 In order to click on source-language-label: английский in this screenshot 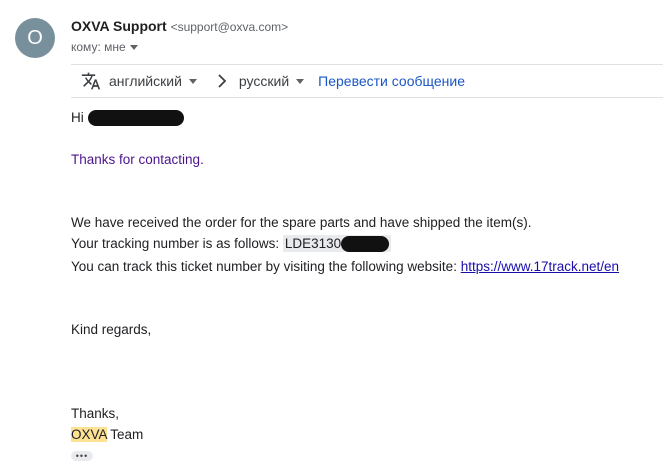, I will do `click(145, 81)`.